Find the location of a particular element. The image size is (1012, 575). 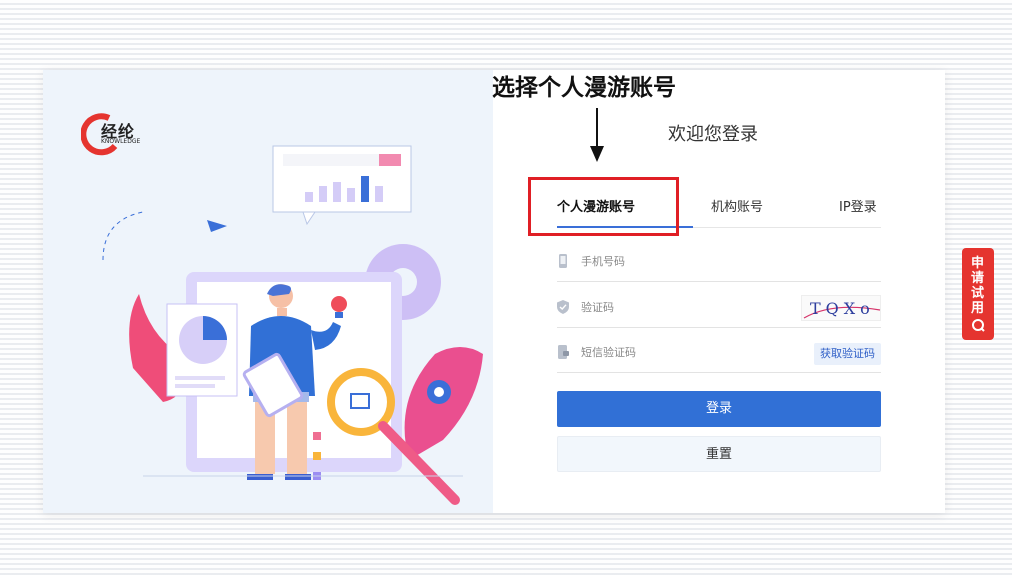

apply-trial-button: 申请试用 is located at coordinates (978, 294).